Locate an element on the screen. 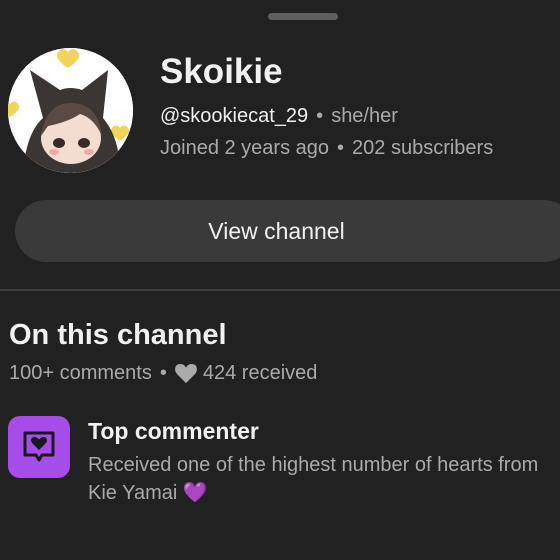 This screenshot has height=560, width=560. channel-handle-row: @skookiecat_29 • she/her is located at coordinates (279, 116).